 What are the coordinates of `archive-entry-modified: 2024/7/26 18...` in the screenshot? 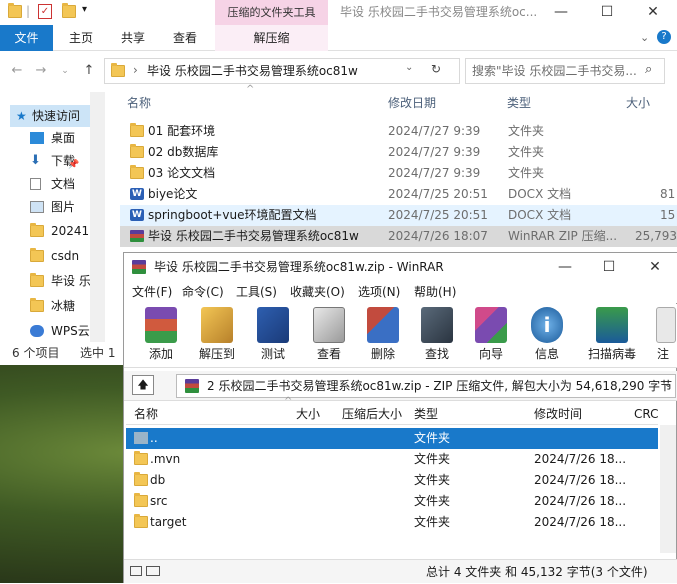 It's located at (580, 501).